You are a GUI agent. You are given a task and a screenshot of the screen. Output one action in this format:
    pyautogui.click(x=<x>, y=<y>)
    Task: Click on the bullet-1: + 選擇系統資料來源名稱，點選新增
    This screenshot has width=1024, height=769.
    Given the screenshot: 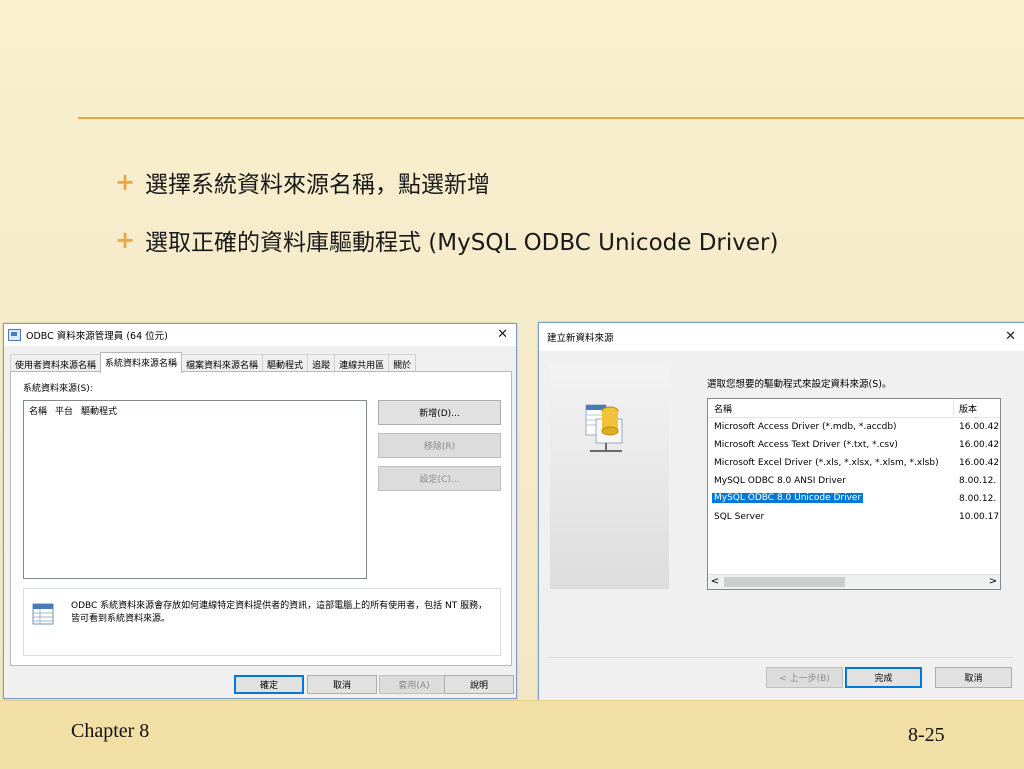 What is the action you would take?
    pyautogui.click(x=302, y=182)
    